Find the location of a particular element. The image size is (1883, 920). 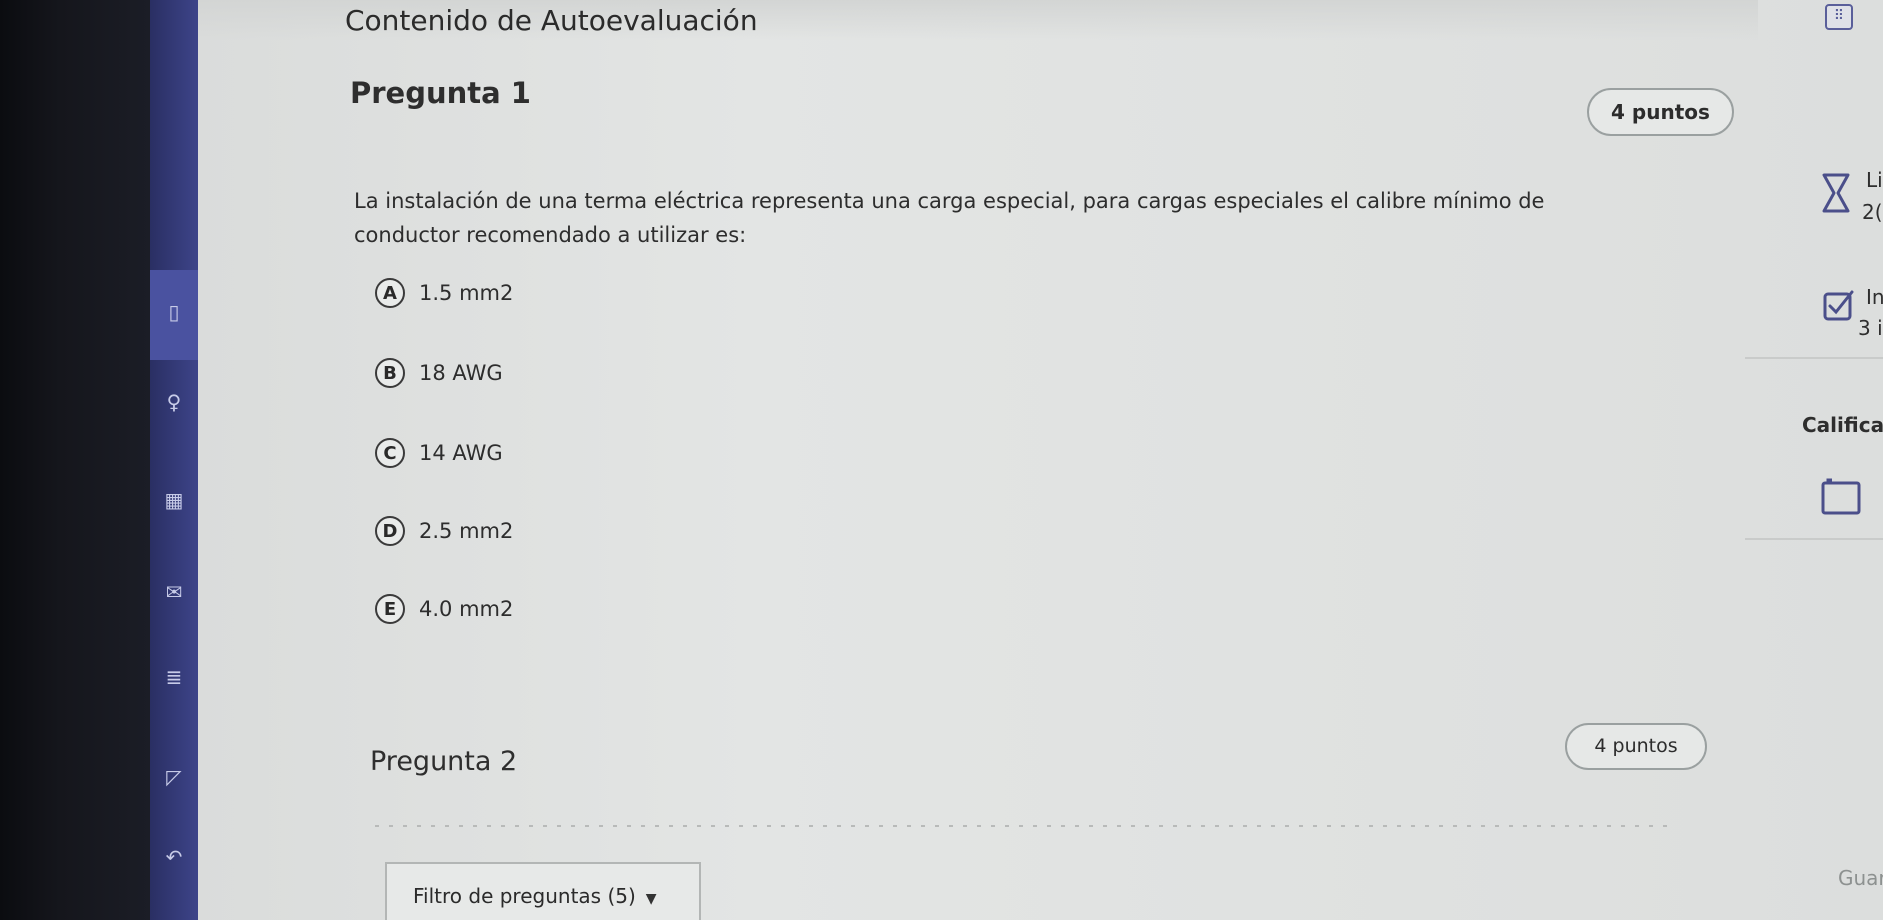

time-label: Li is located at coordinates (1874, 180).